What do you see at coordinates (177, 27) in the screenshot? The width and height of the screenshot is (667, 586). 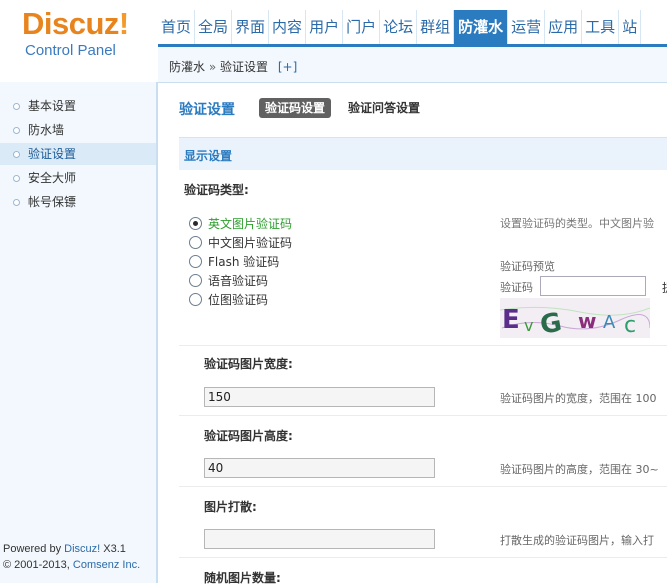 I see `topnav-item-home: 首页` at bounding box center [177, 27].